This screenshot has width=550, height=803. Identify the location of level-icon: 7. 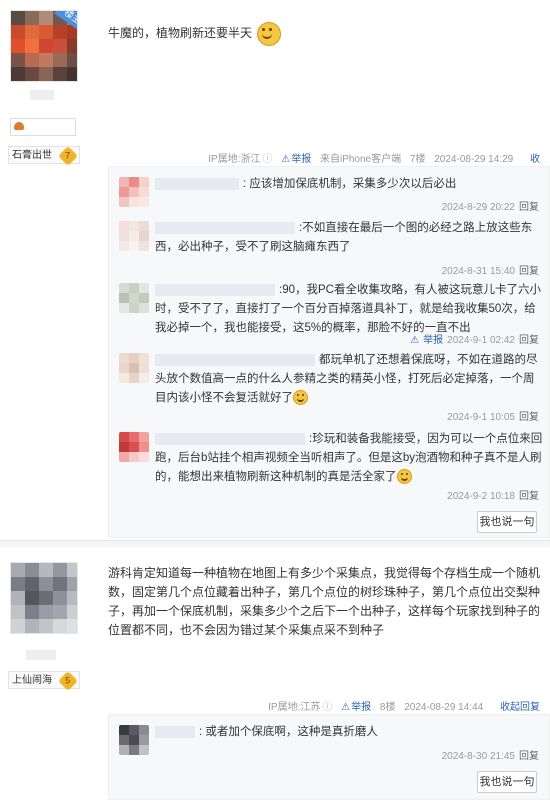
(68, 156).